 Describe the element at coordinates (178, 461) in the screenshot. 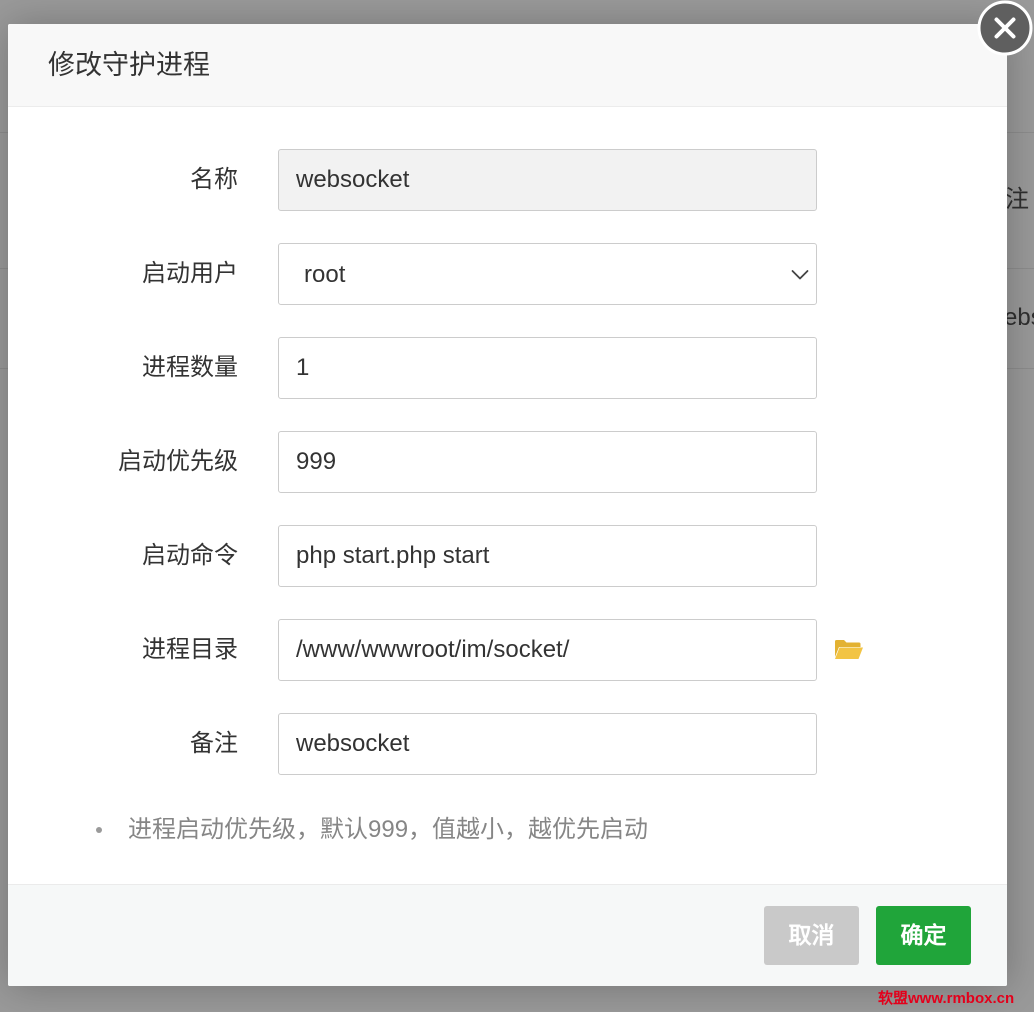

I see `priority-label: 启动优先级` at that location.